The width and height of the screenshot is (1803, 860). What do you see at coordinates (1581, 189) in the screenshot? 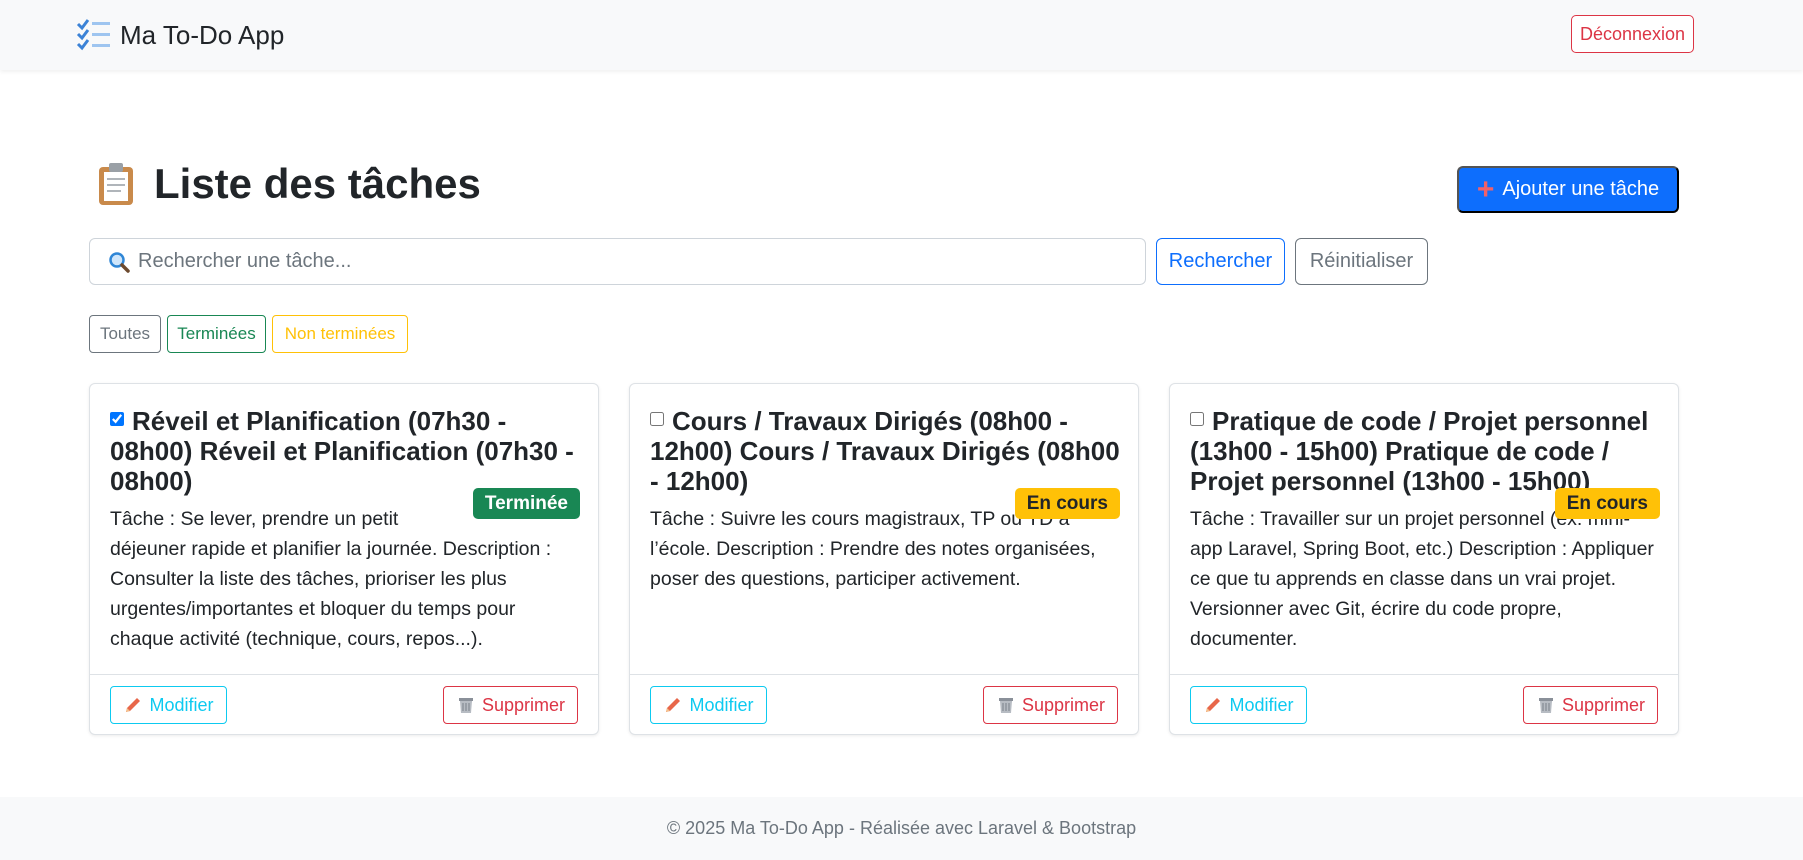
I see `add-task-label: Ajouter une tâche` at bounding box center [1581, 189].